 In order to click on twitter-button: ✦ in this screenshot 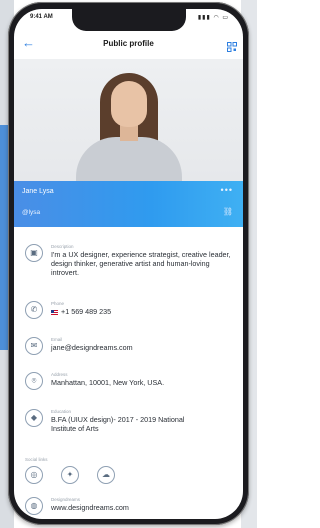, I will do `click(70, 475)`.